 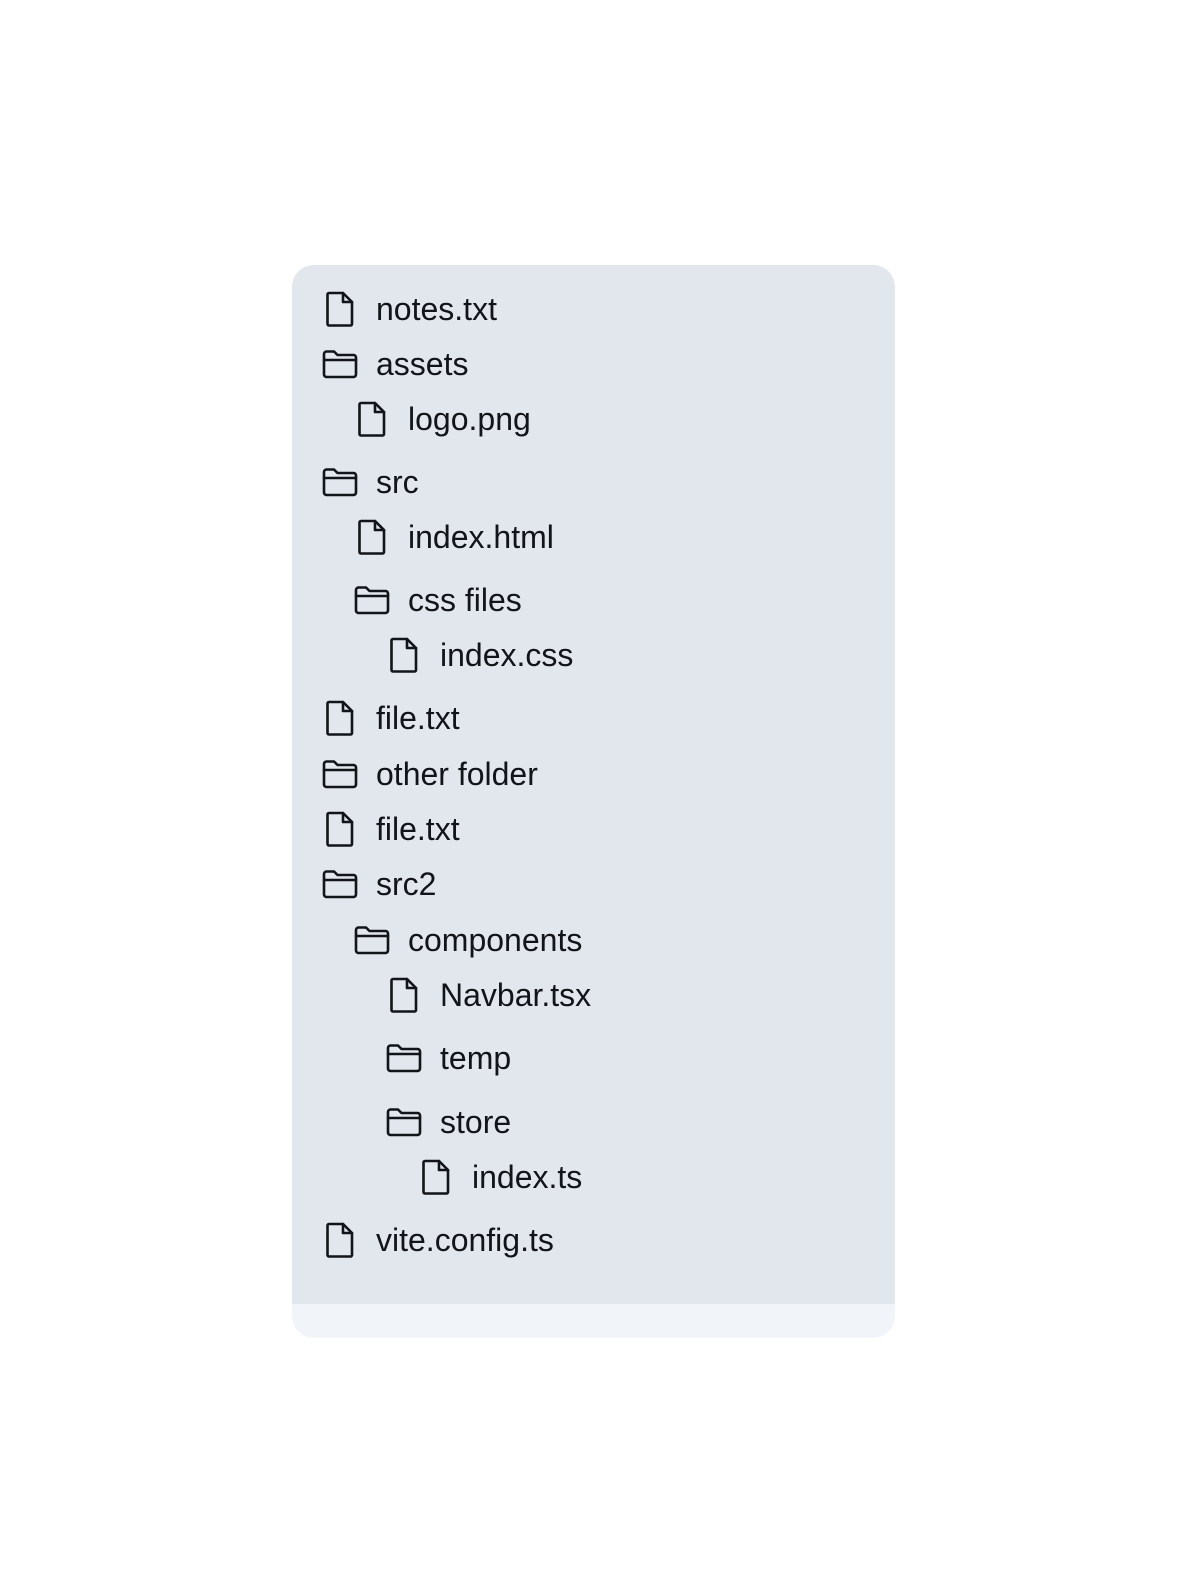 I want to click on tree-item-label: vite.config.ts, so click(x=465, y=1240).